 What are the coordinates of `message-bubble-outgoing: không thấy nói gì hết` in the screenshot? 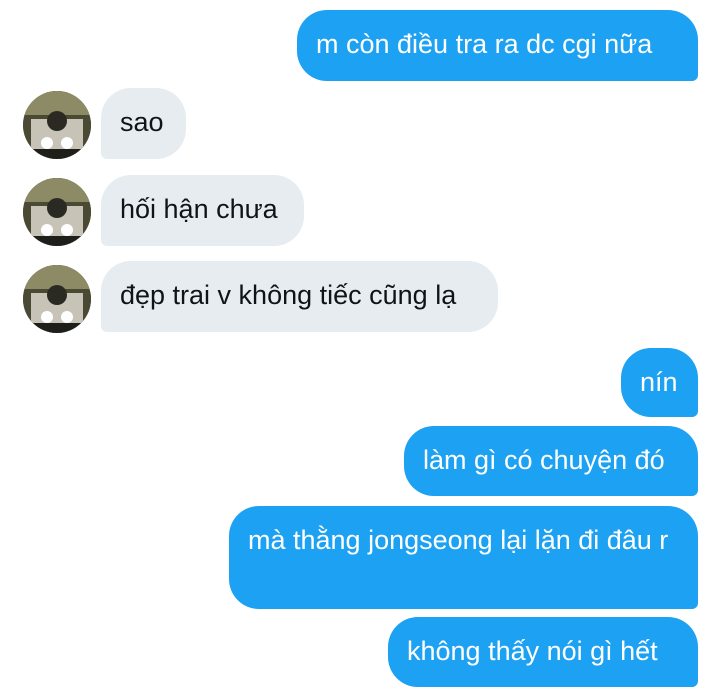 It's located at (543, 652).